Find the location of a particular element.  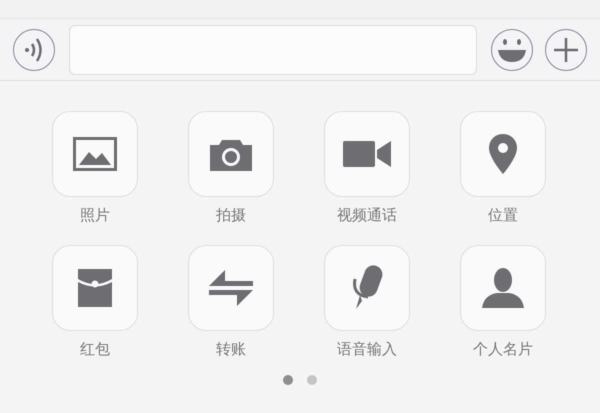

transfer-arrows-icon is located at coordinates (231, 288).